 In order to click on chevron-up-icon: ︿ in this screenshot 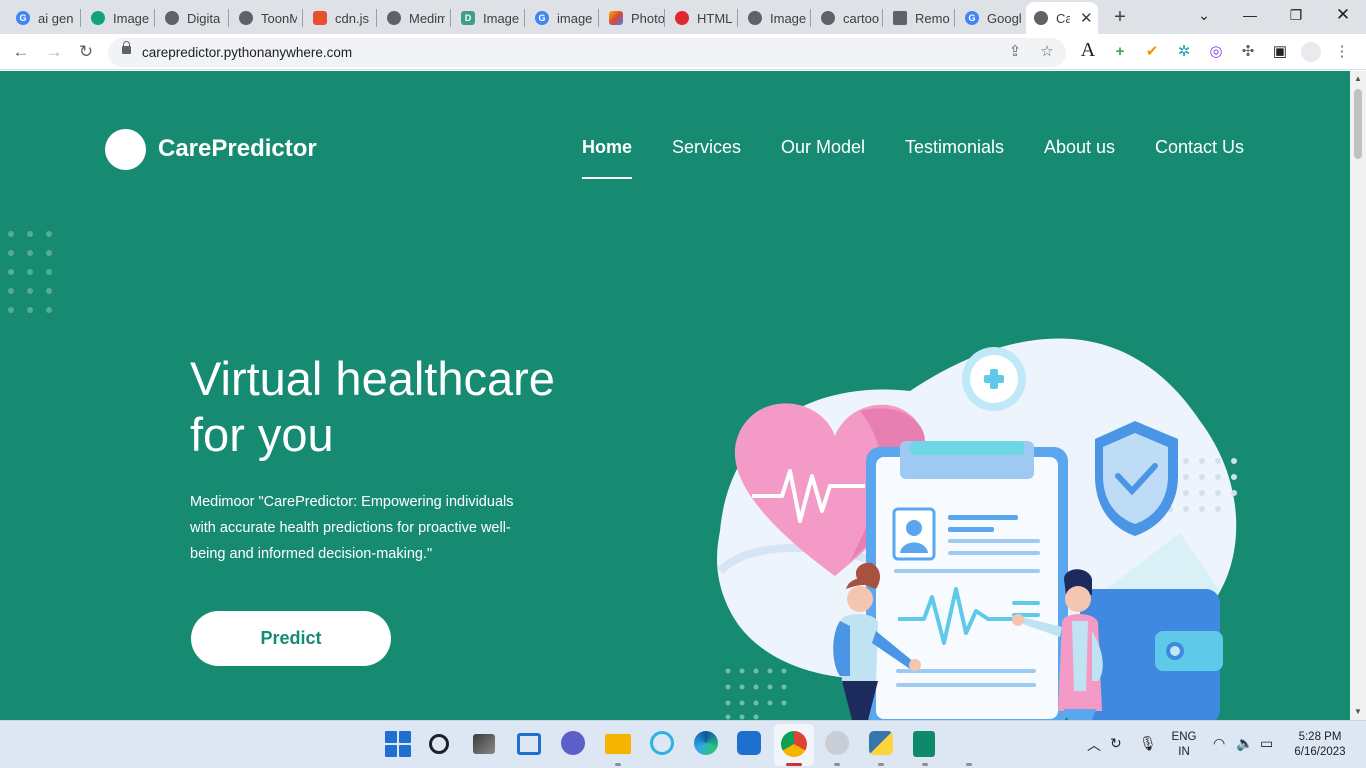, I will do `click(1094, 745)`.